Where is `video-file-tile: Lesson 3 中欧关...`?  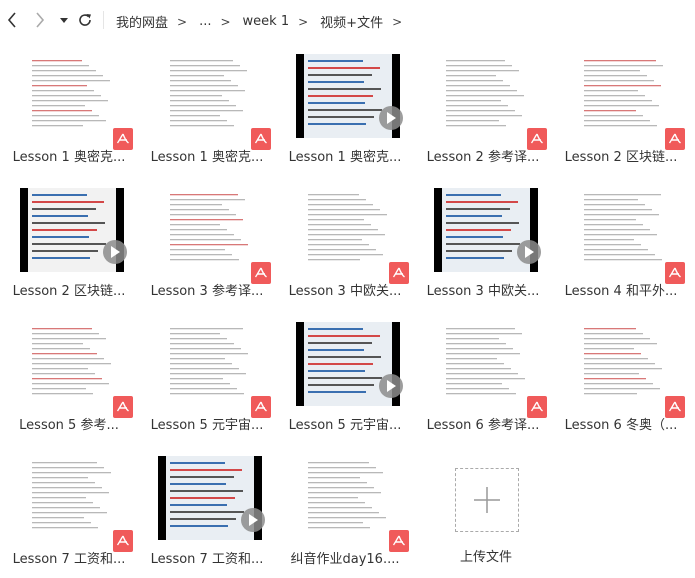
video-file-tile: Lesson 3 中欧关... is located at coordinates (483, 243).